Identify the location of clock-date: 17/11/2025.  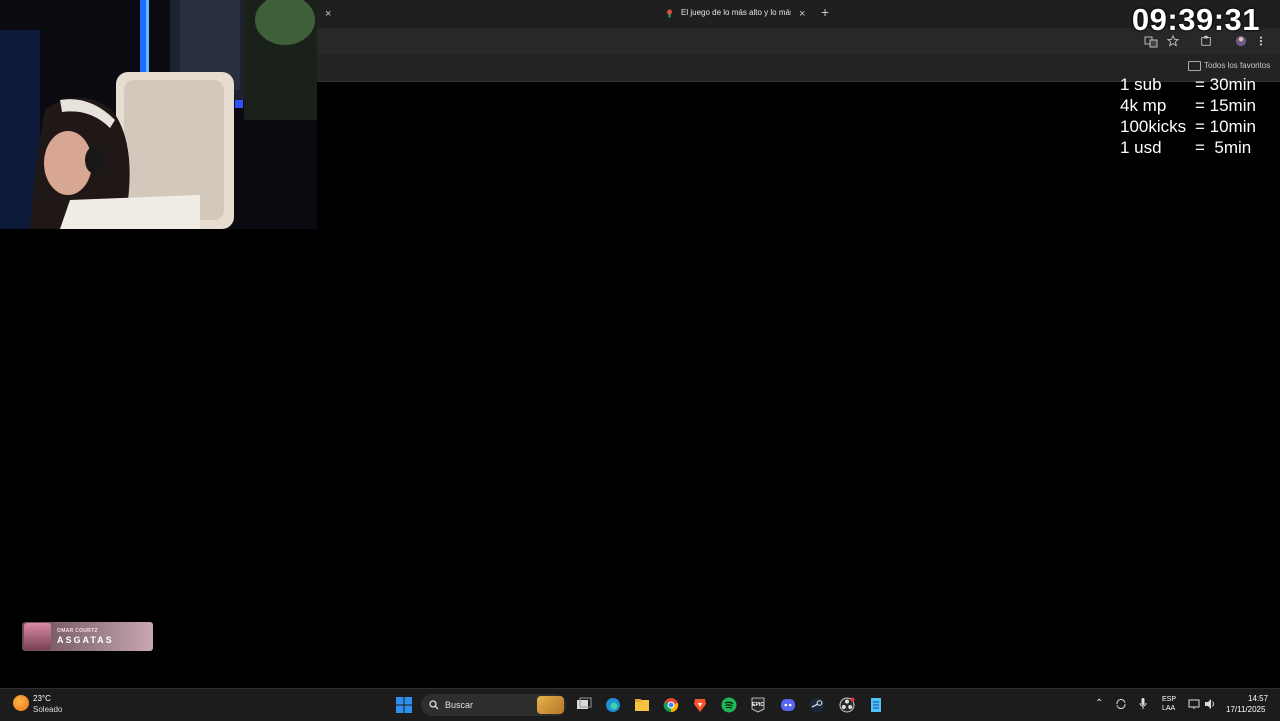
(1245, 709).